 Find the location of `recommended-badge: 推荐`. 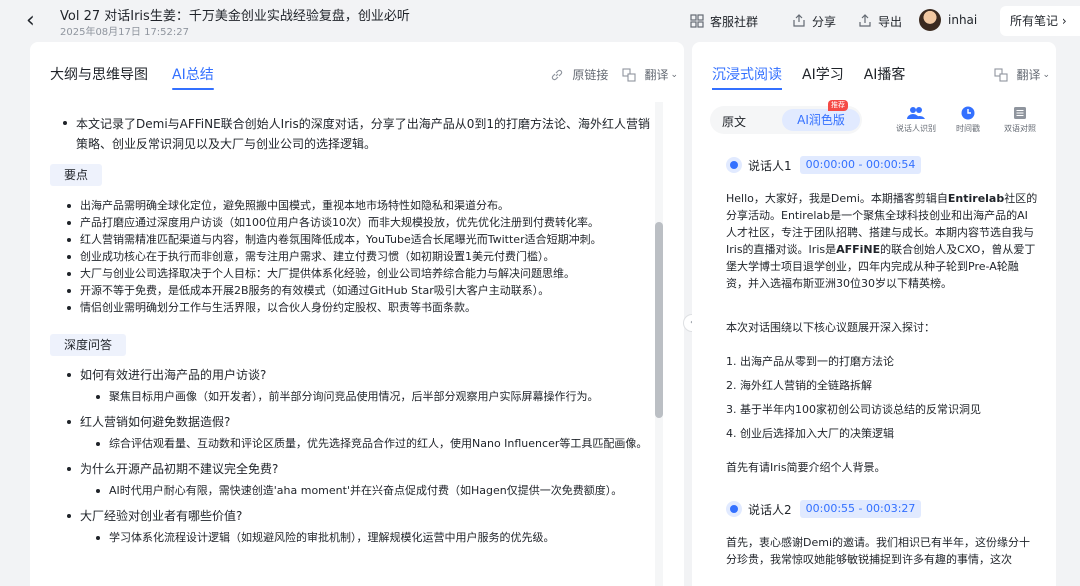

recommended-badge: 推荐 is located at coordinates (838, 105).